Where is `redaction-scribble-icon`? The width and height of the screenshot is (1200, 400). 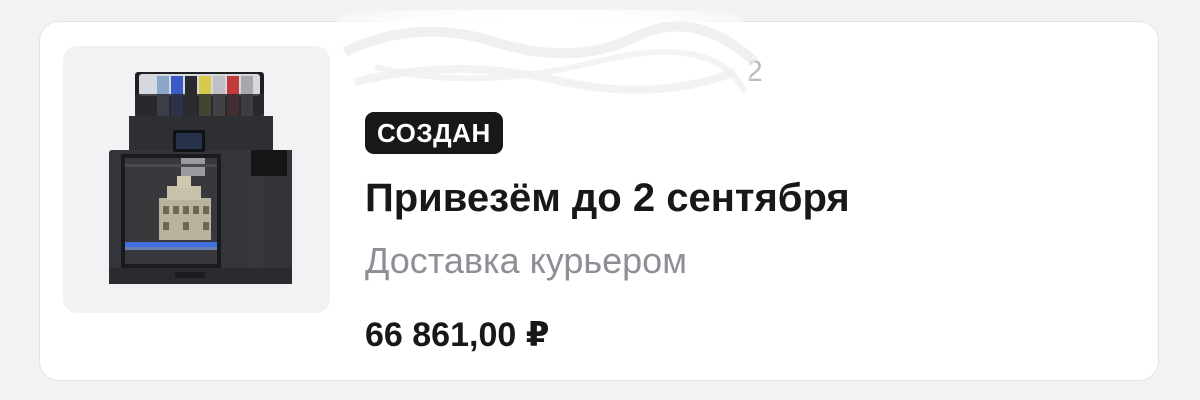 redaction-scribble-icon is located at coordinates (550, 57).